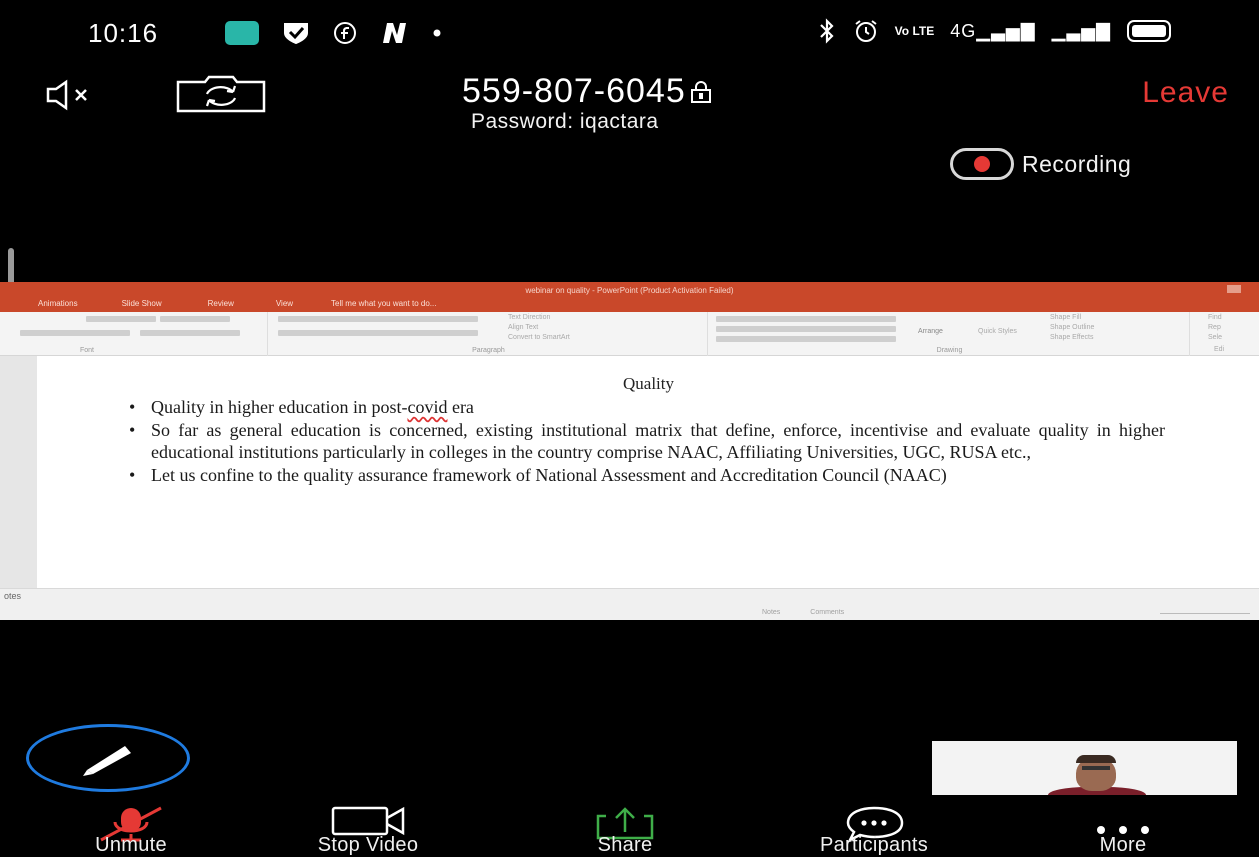 The width and height of the screenshot is (1259, 857). What do you see at coordinates (625, 828) in the screenshot?
I see `share-button: Share` at bounding box center [625, 828].